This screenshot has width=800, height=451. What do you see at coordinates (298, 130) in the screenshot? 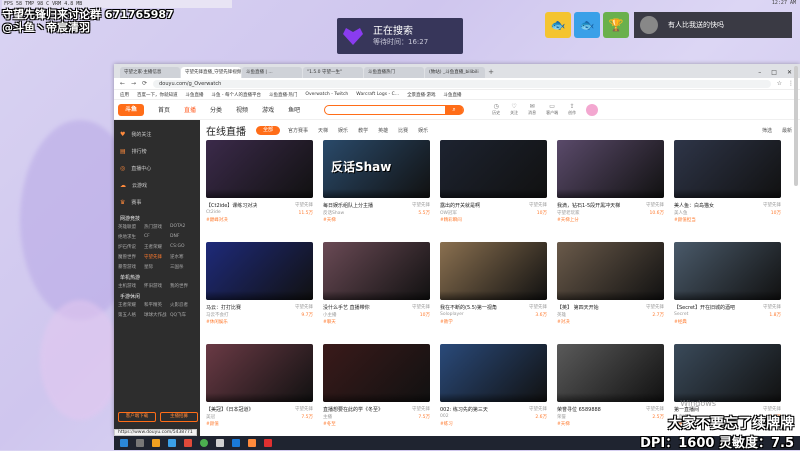
I see `filter-category: 官方赛事` at bounding box center [298, 130].